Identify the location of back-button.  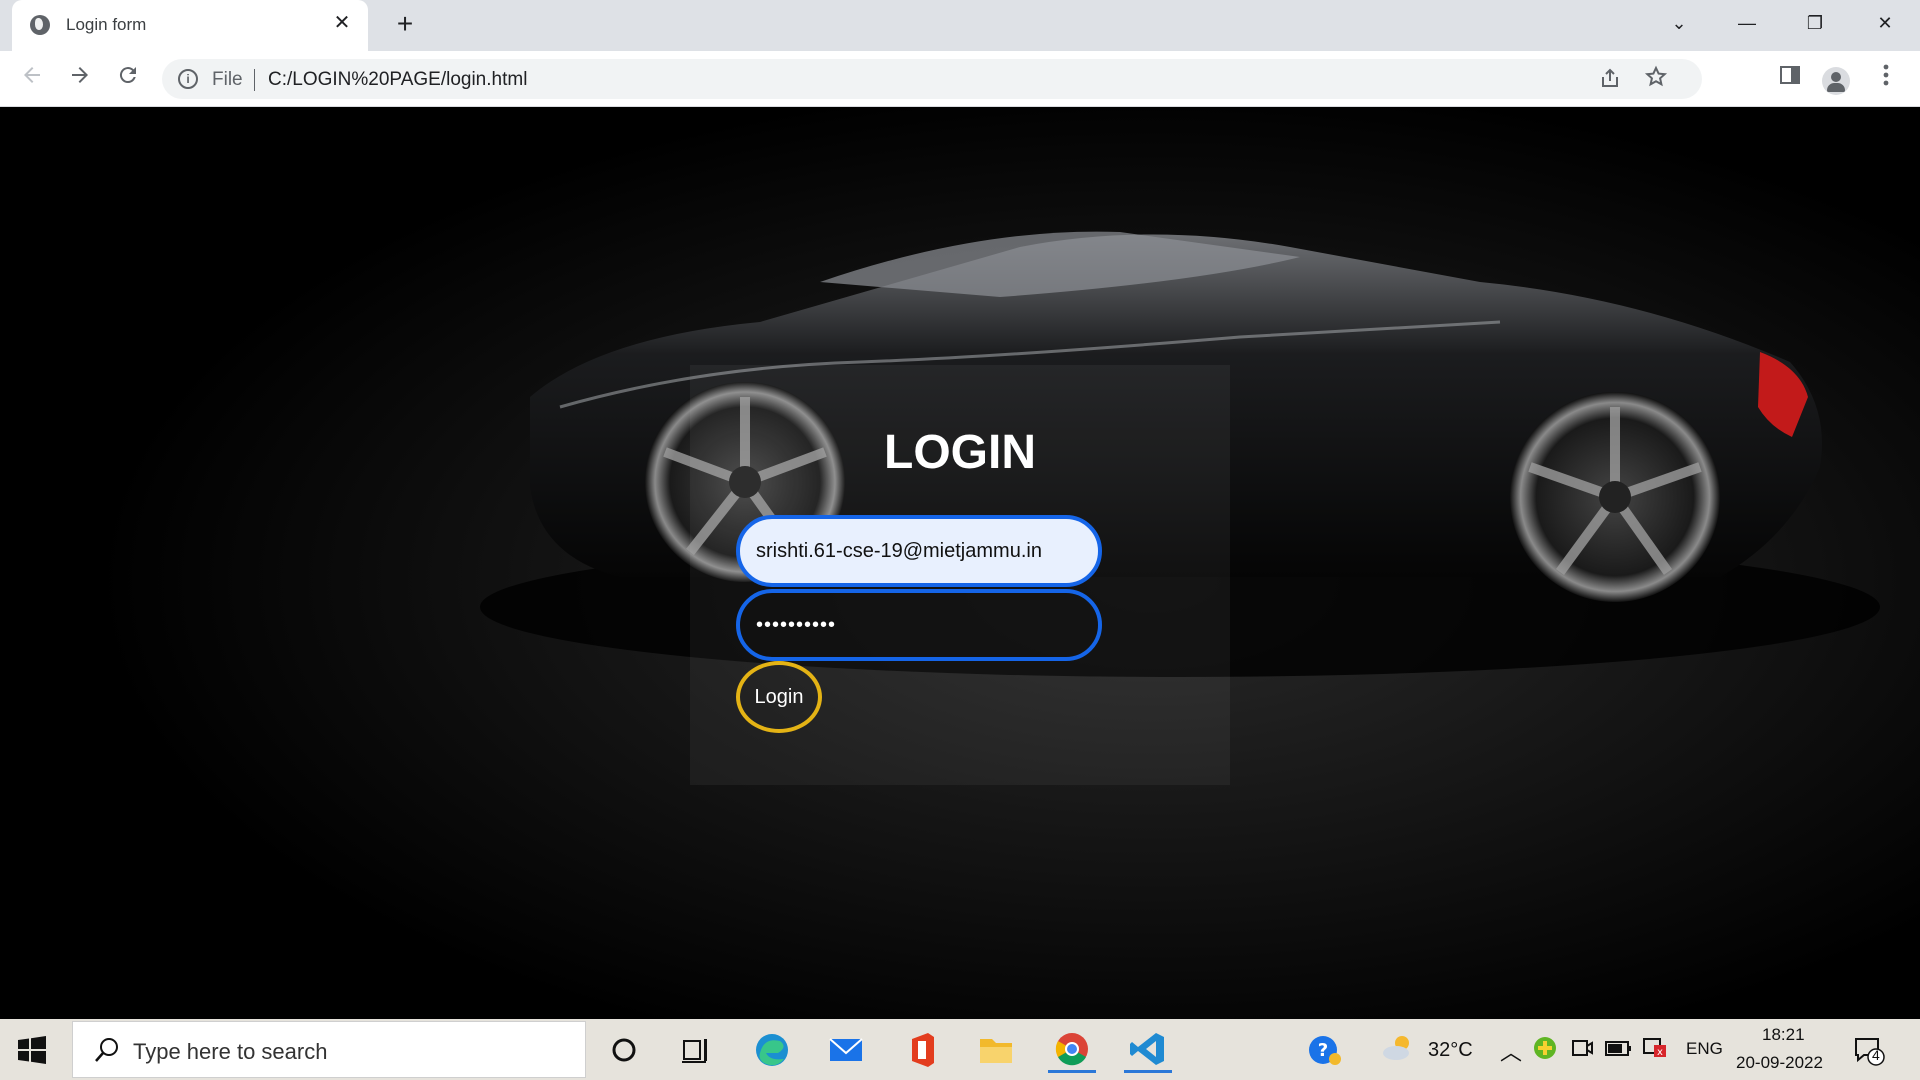
(32, 79).